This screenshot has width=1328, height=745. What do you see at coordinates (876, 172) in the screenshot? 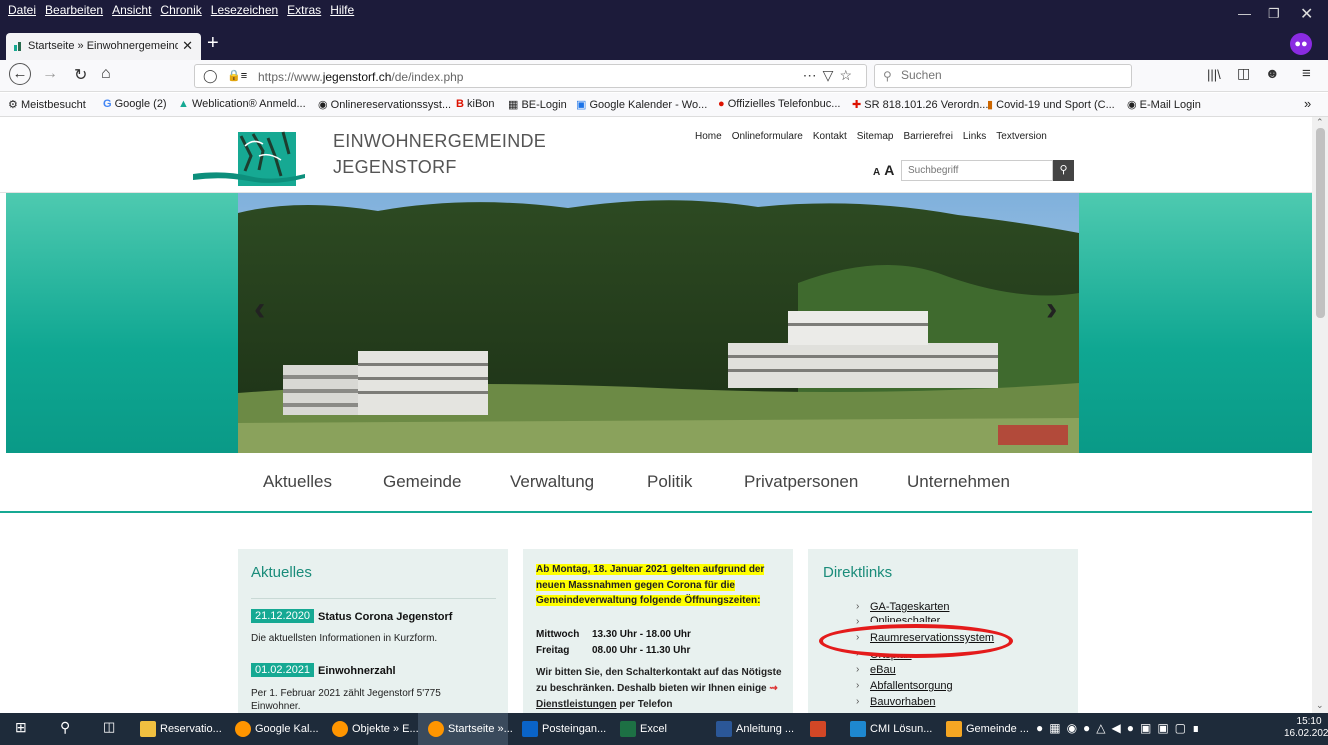
I see `font-small-button: A` at bounding box center [876, 172].